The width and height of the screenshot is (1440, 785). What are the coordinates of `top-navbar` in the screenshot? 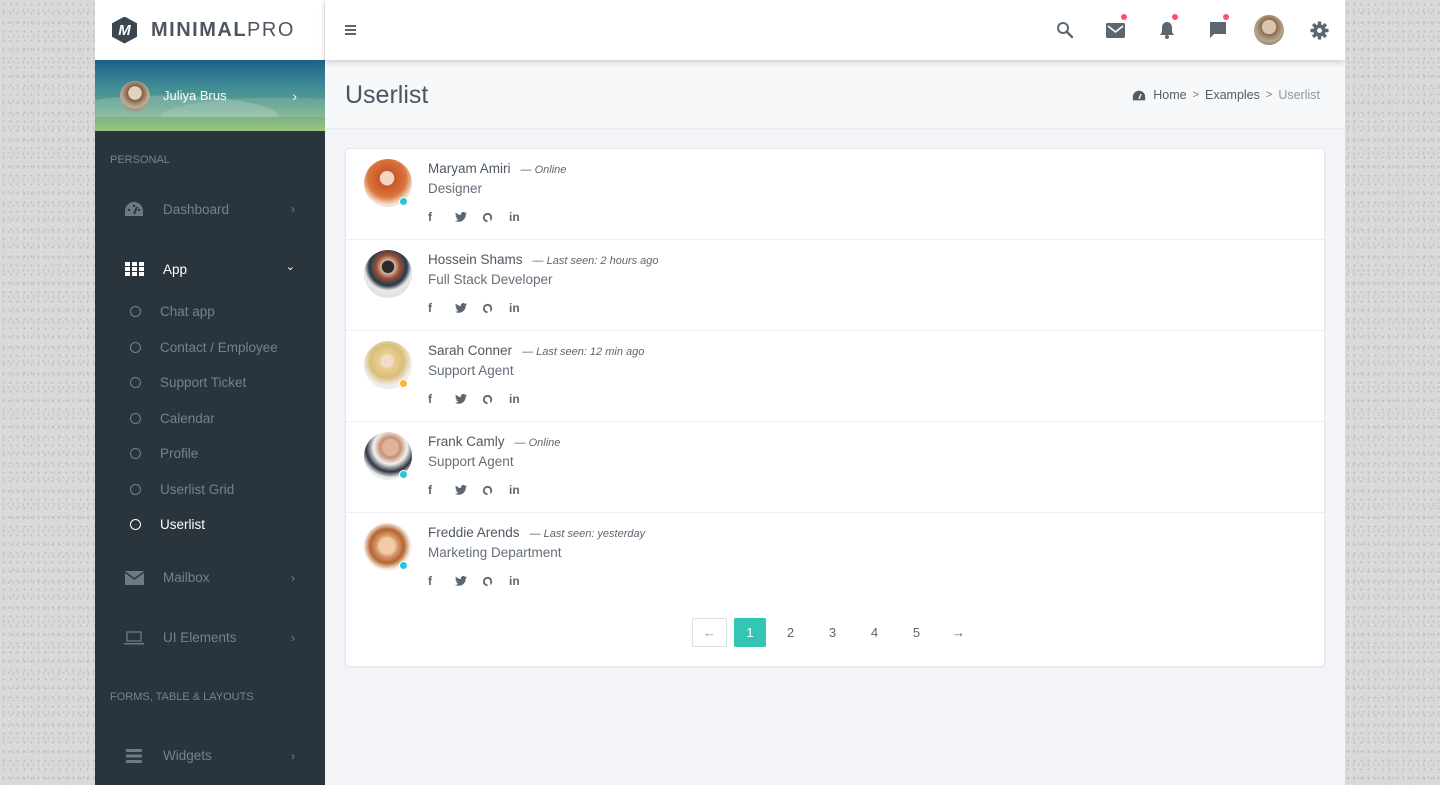 It's located at (835, 30).